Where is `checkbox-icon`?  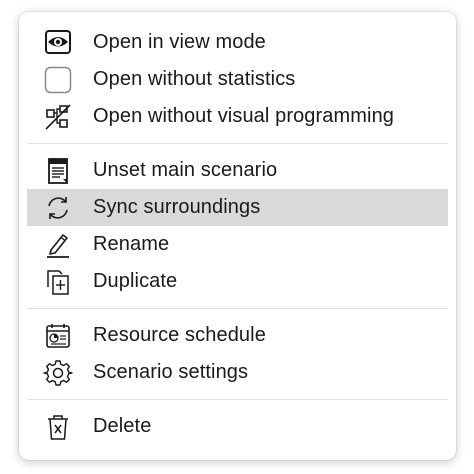 checkbox-icon is located at coordinates (58, 80).